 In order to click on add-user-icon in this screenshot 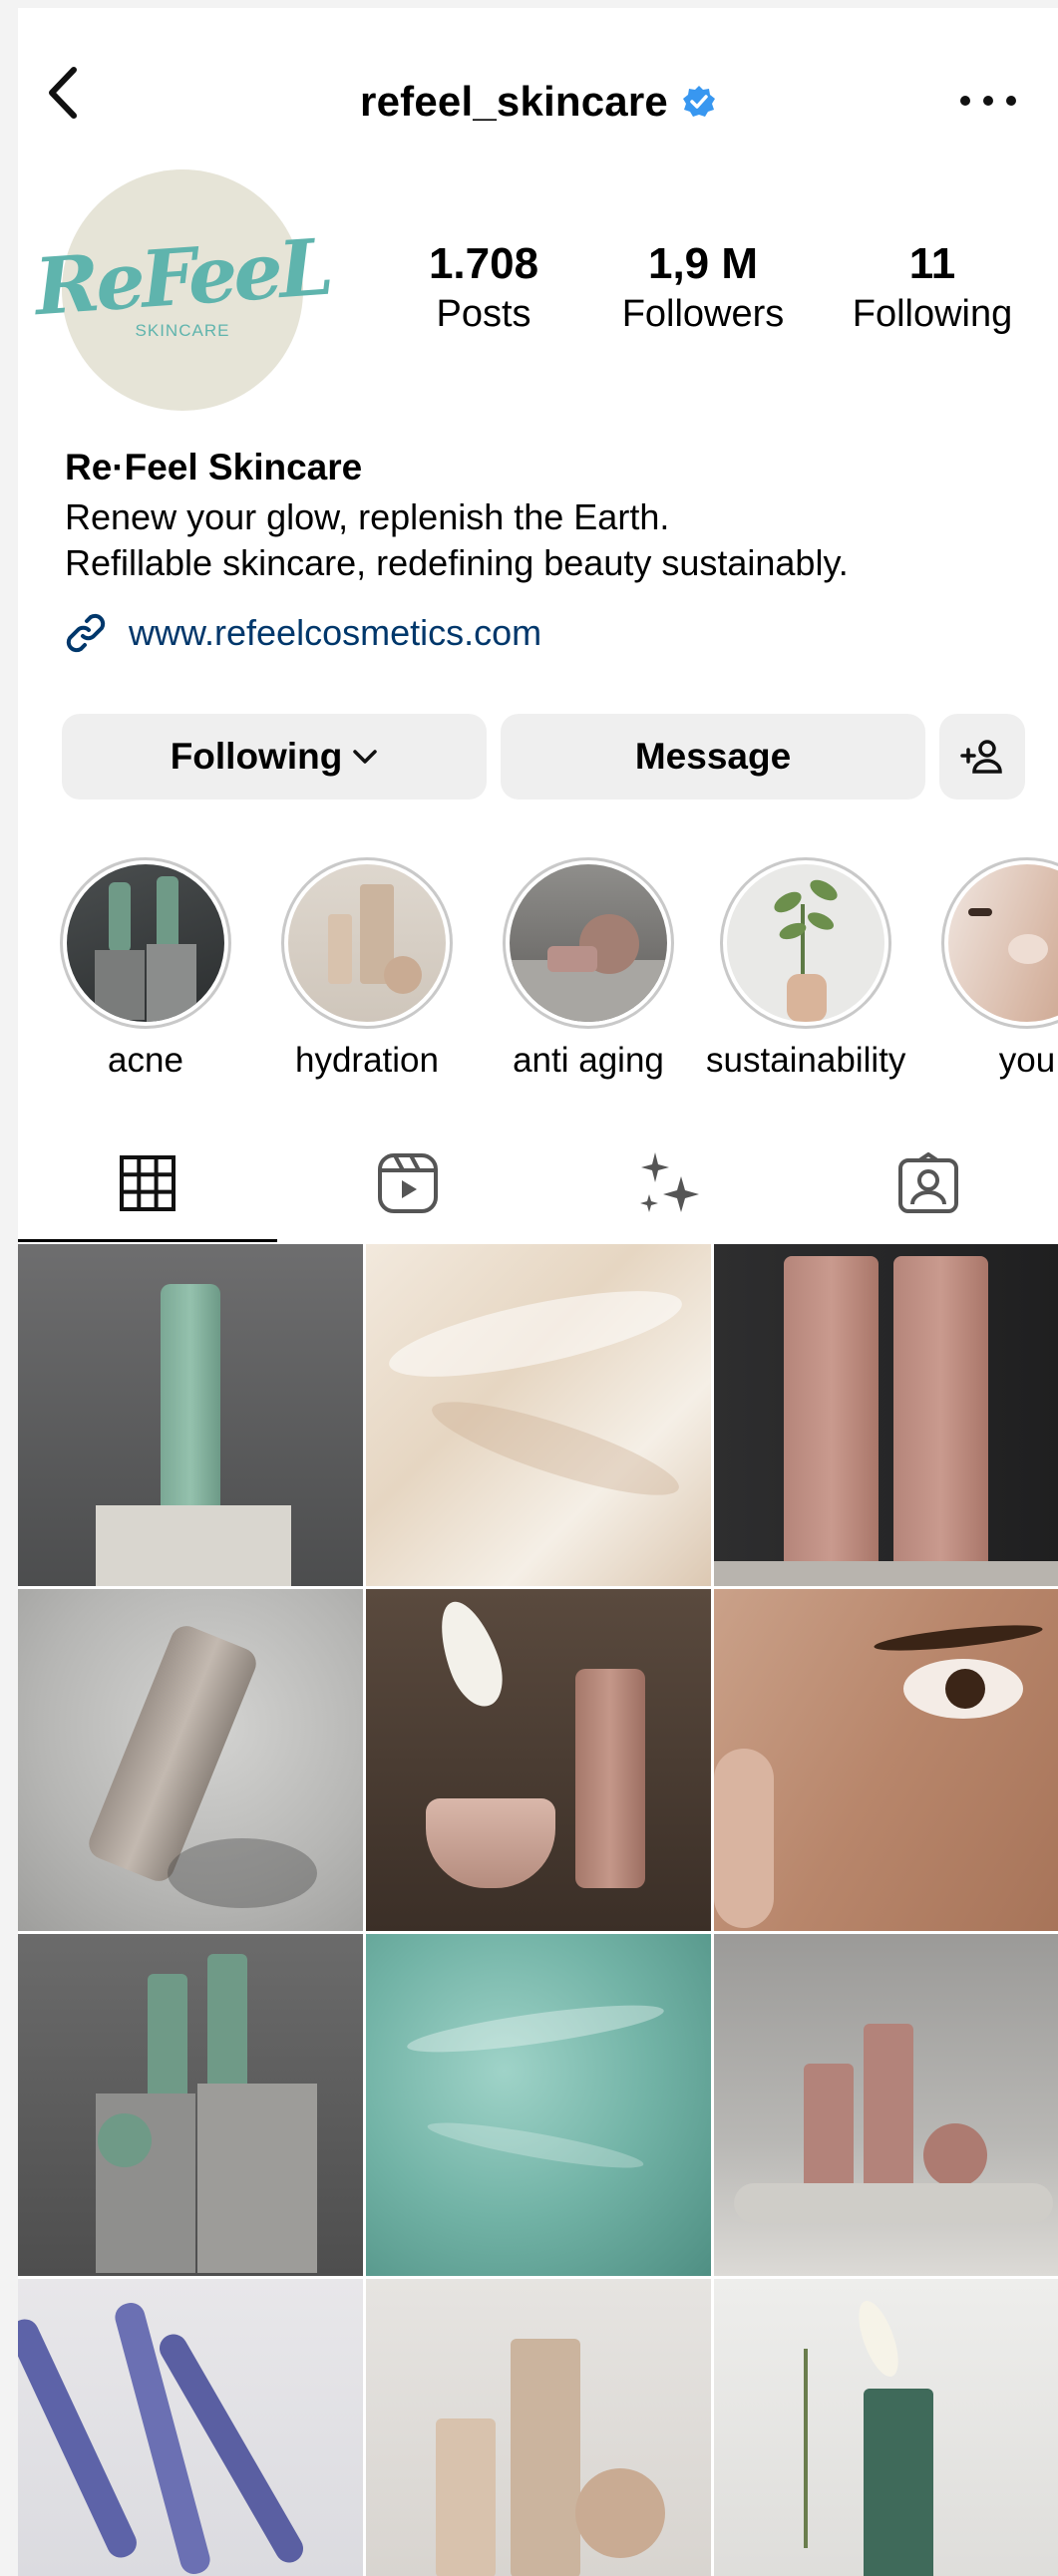, I will do `click(981, 757)`.